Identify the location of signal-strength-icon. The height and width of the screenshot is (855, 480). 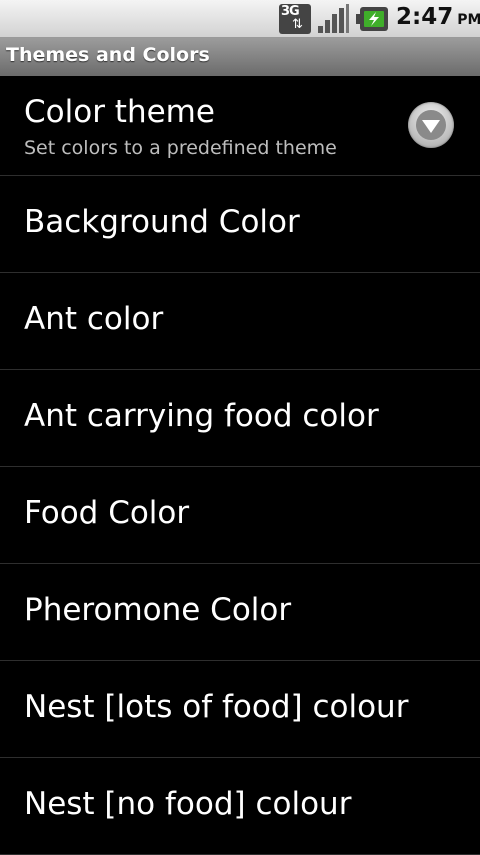
(333, 18).